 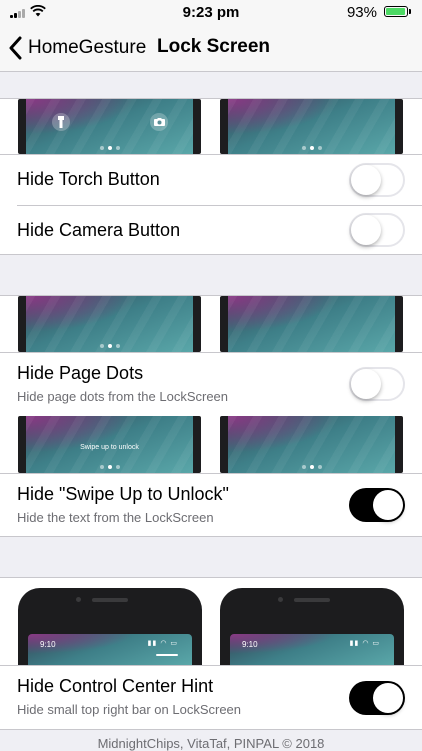 I want to click on preview-with-swipe-text: Swipe up to unlock, so click(x=109, y=444).